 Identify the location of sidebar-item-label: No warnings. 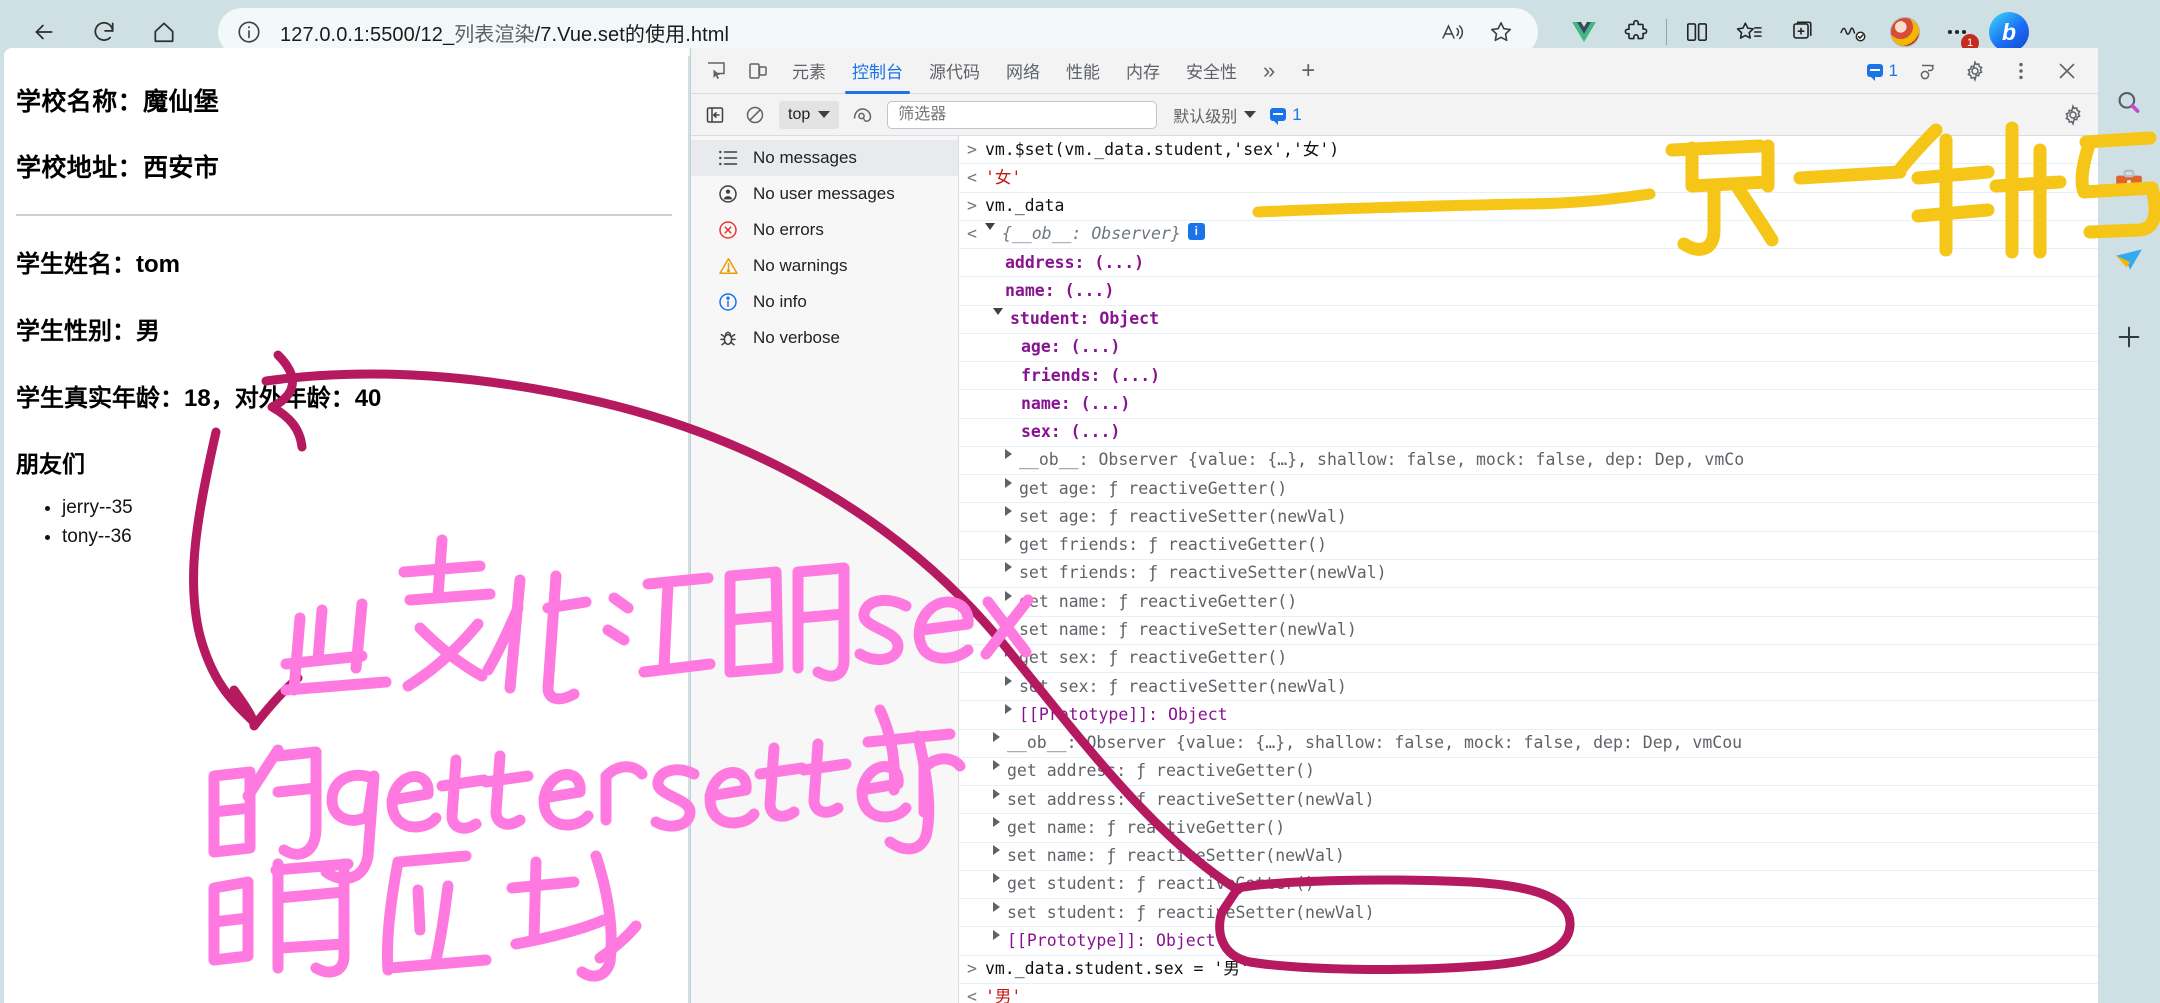
(800, 265).